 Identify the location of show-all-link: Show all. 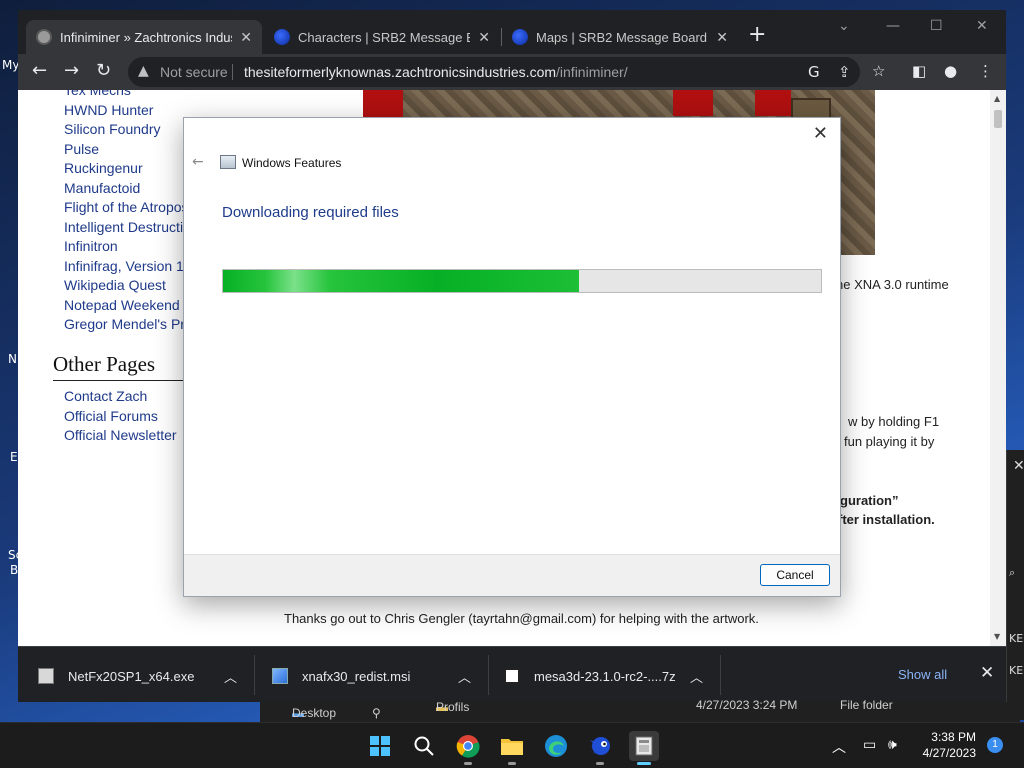
(922, 674).